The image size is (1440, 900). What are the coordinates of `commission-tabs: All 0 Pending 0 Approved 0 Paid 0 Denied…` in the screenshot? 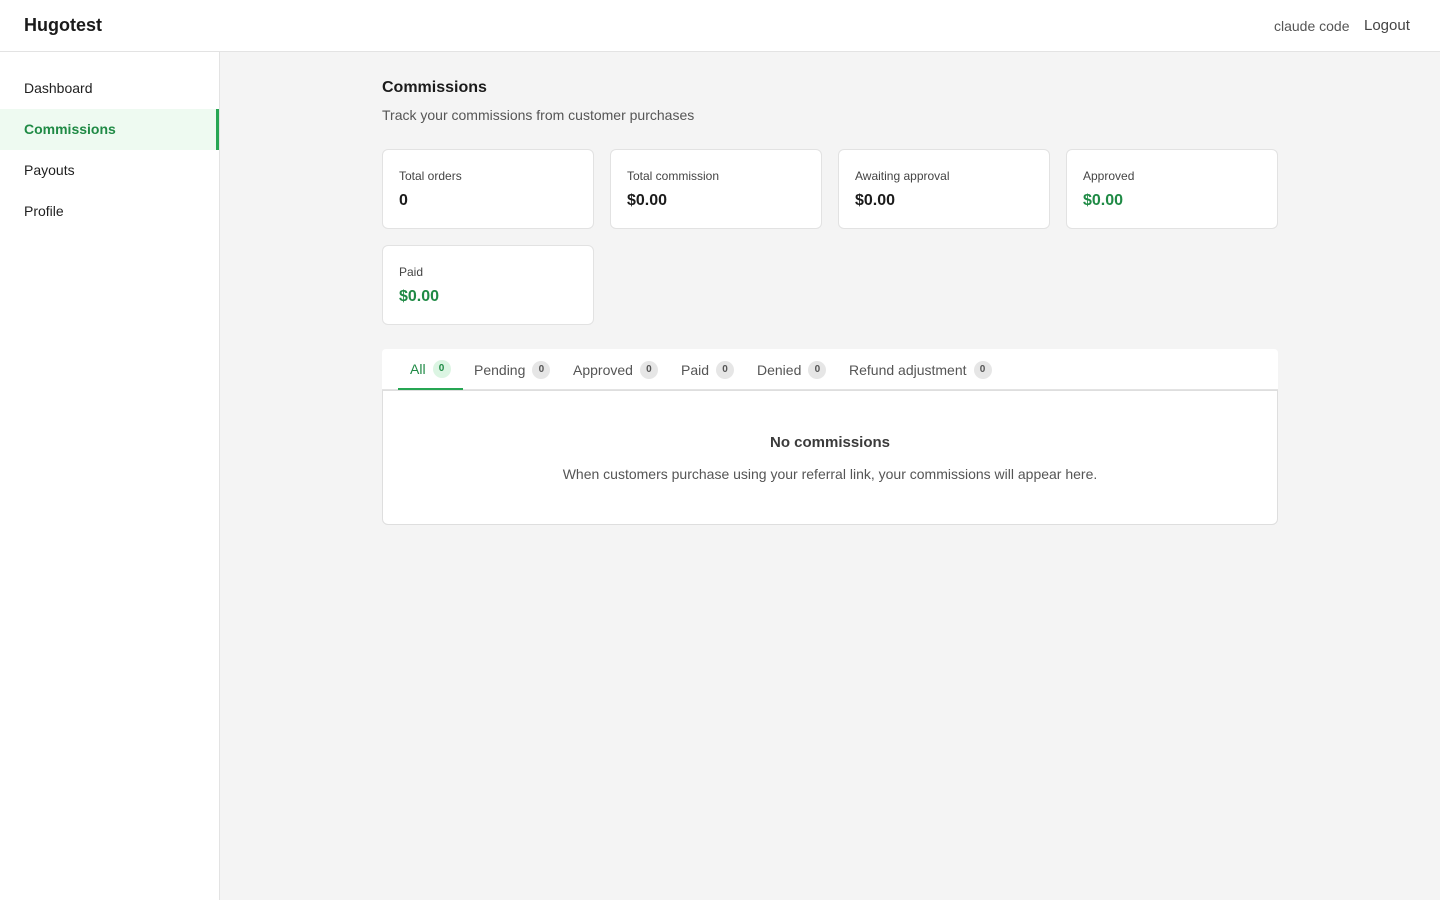 It's located at (830, 369).